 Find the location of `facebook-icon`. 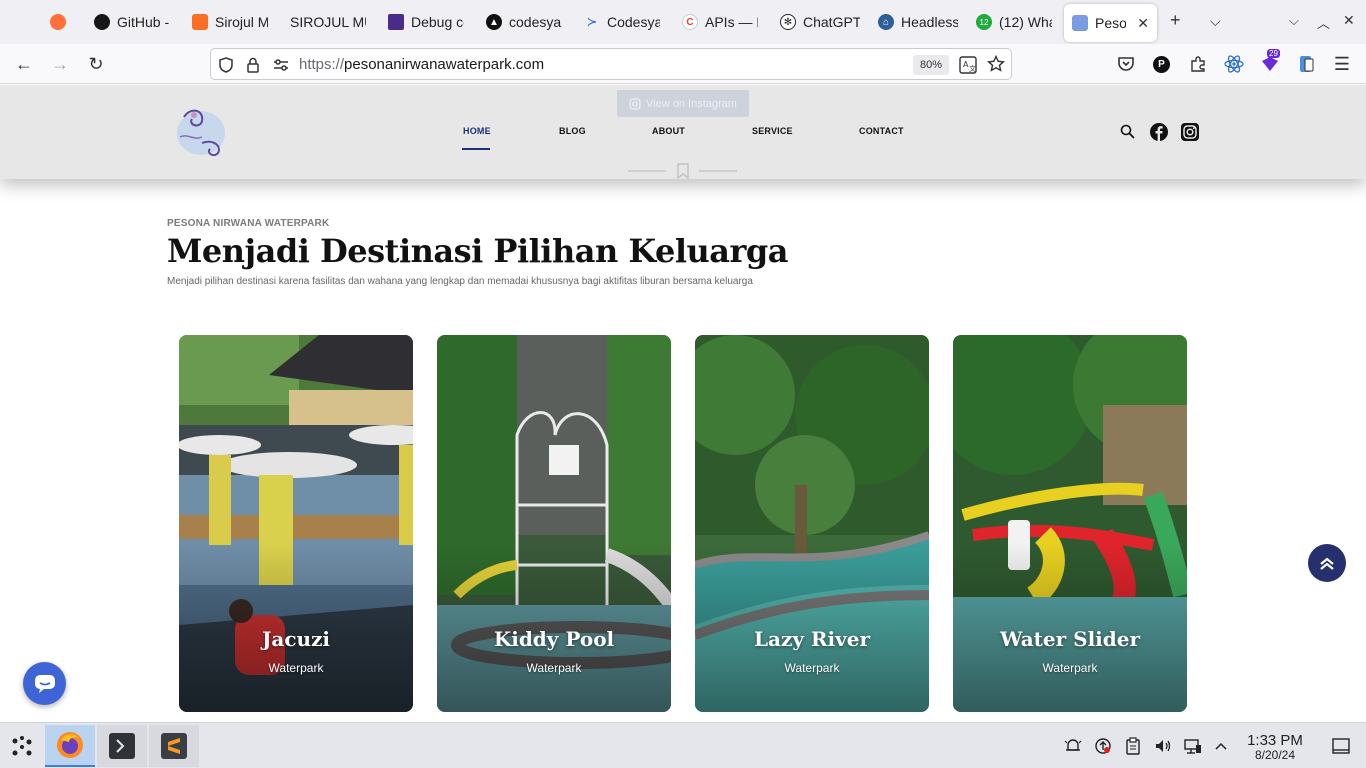

facebook-icon is located at coordinates (1159, 132).